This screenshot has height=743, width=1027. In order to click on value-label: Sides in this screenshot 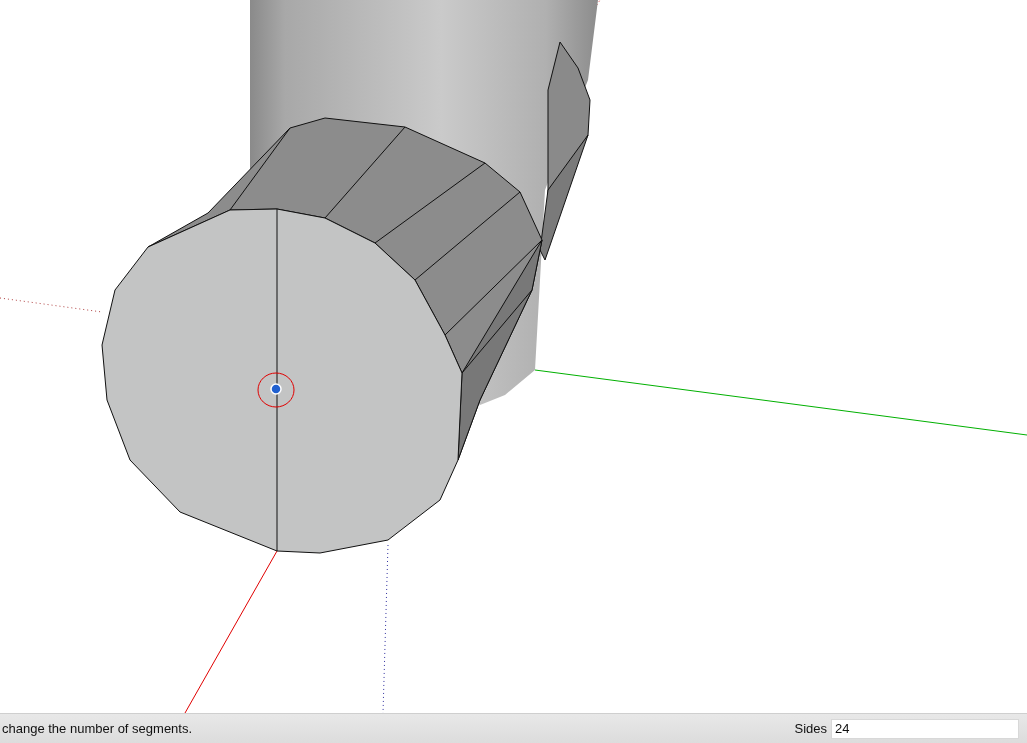, I will do `click(810, 728)`.